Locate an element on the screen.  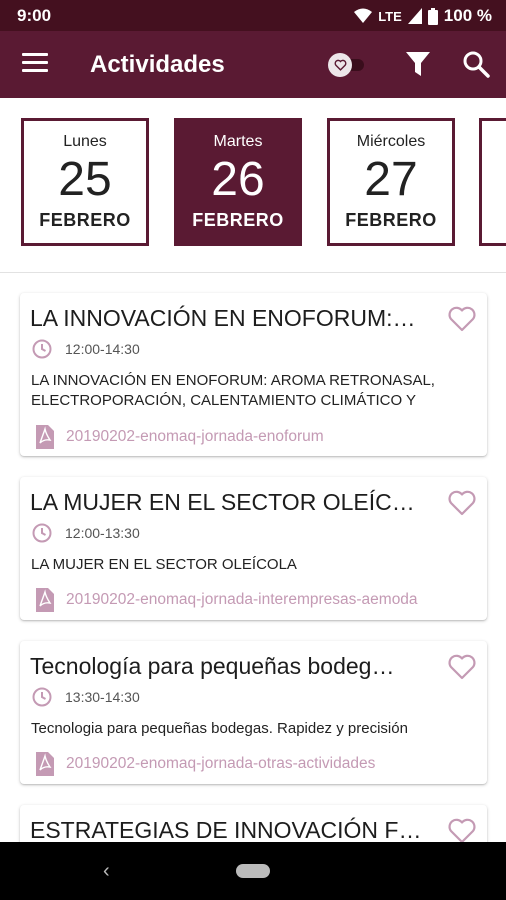
activity-time-row: 13:30-14:30 is located at coordinates (86, 697).